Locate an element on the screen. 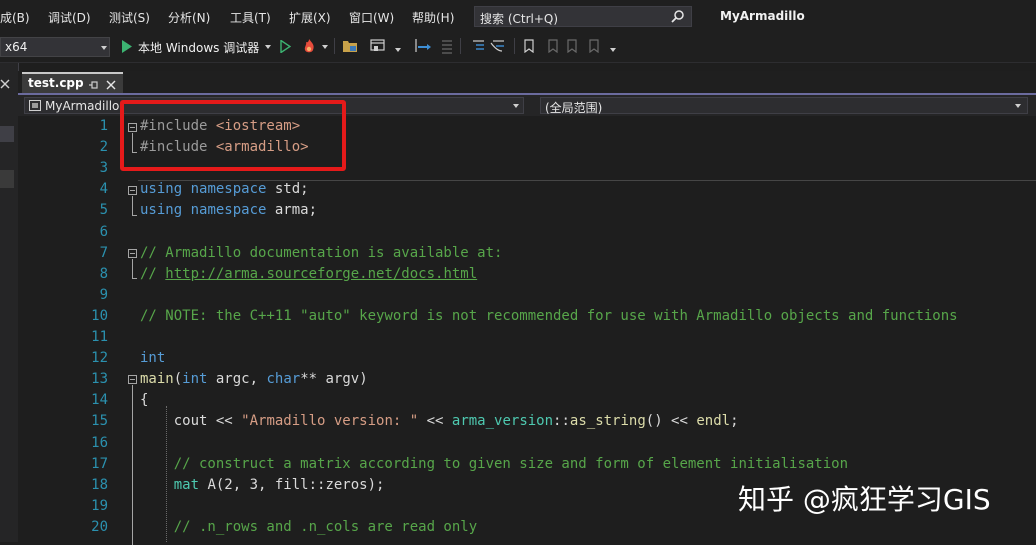 Image resolution: width=1036 pixels, height=545 pixels. line-number: 7 is located at coordinates (103, 252).